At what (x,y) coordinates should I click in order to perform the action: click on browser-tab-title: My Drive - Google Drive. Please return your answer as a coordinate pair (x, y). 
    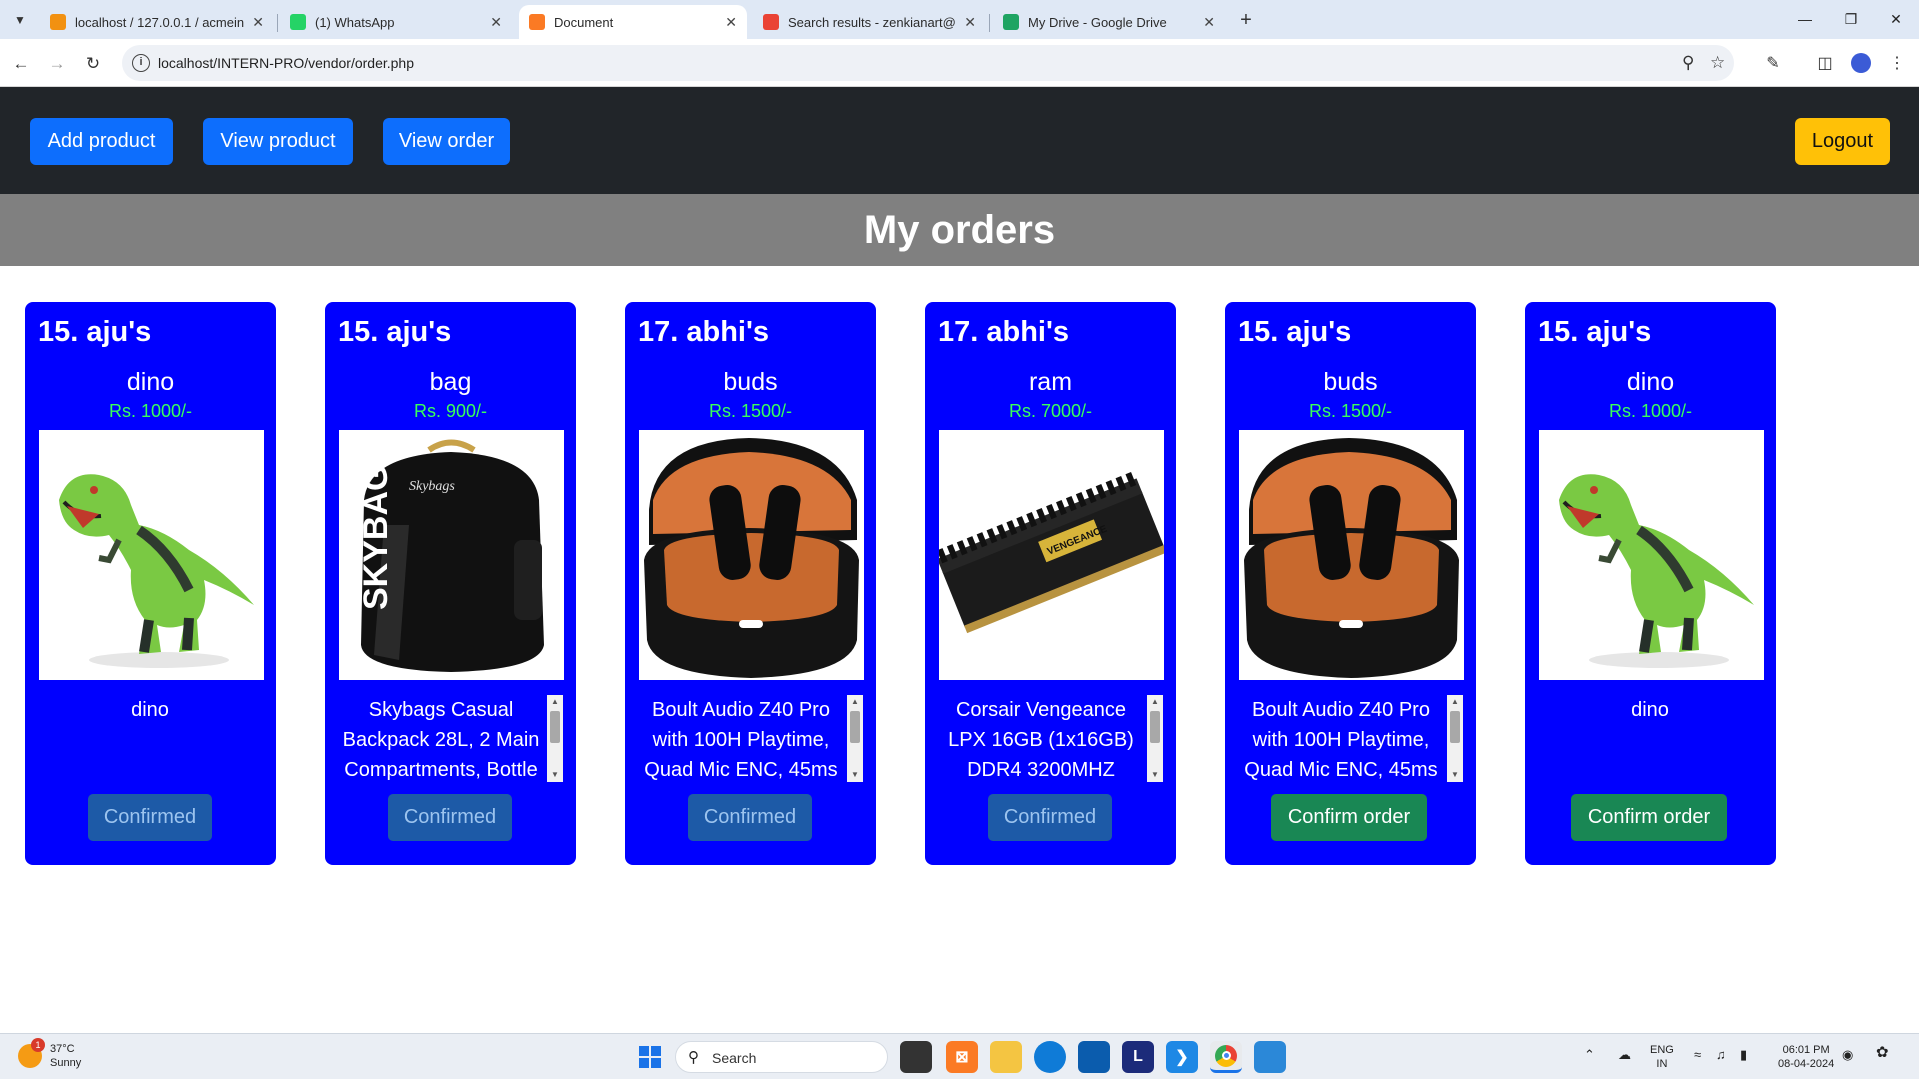
    Looking at the image, I should click on (1097, 22).